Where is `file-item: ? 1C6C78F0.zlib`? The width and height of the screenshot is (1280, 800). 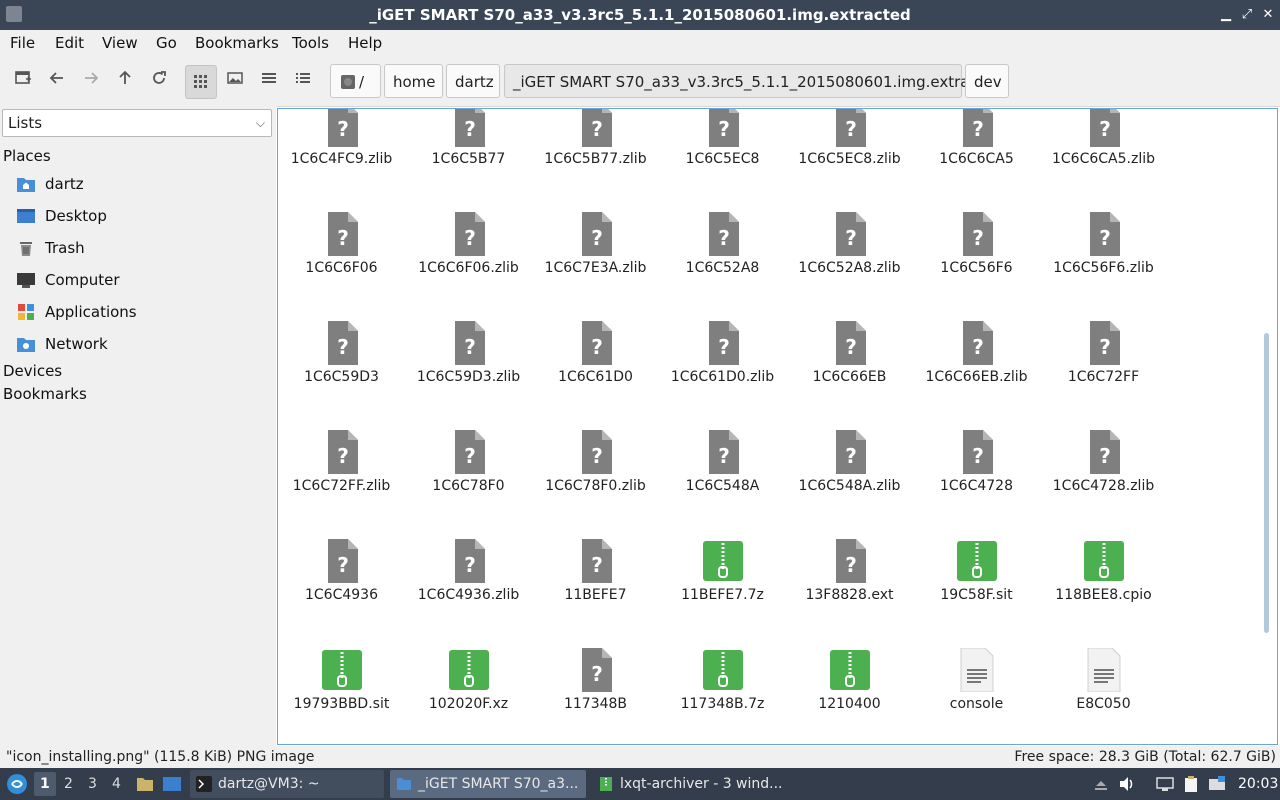
file-item: ? 1C6C78F0.zlib is located at coordinates (595, 484).